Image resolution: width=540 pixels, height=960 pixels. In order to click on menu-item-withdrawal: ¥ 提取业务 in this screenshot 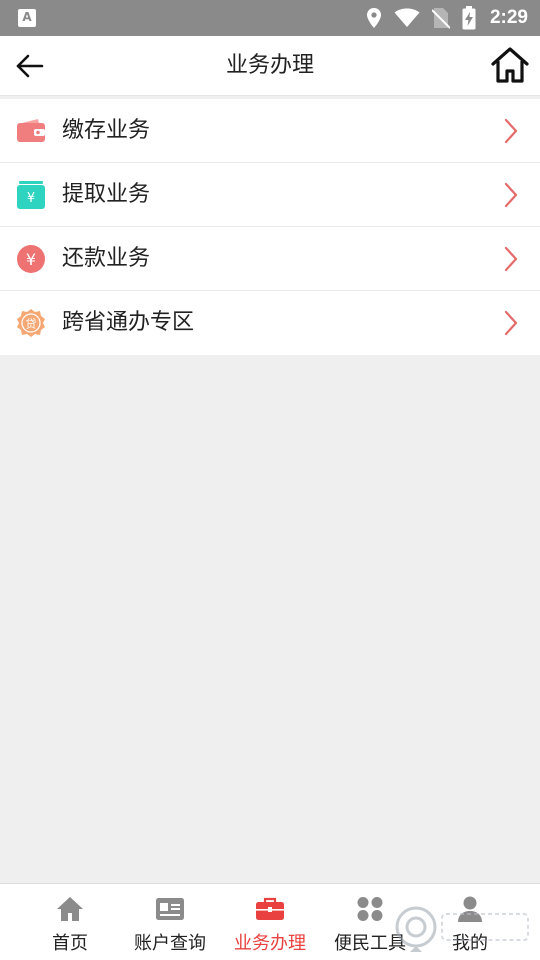, I will do `click(270, 195)`.